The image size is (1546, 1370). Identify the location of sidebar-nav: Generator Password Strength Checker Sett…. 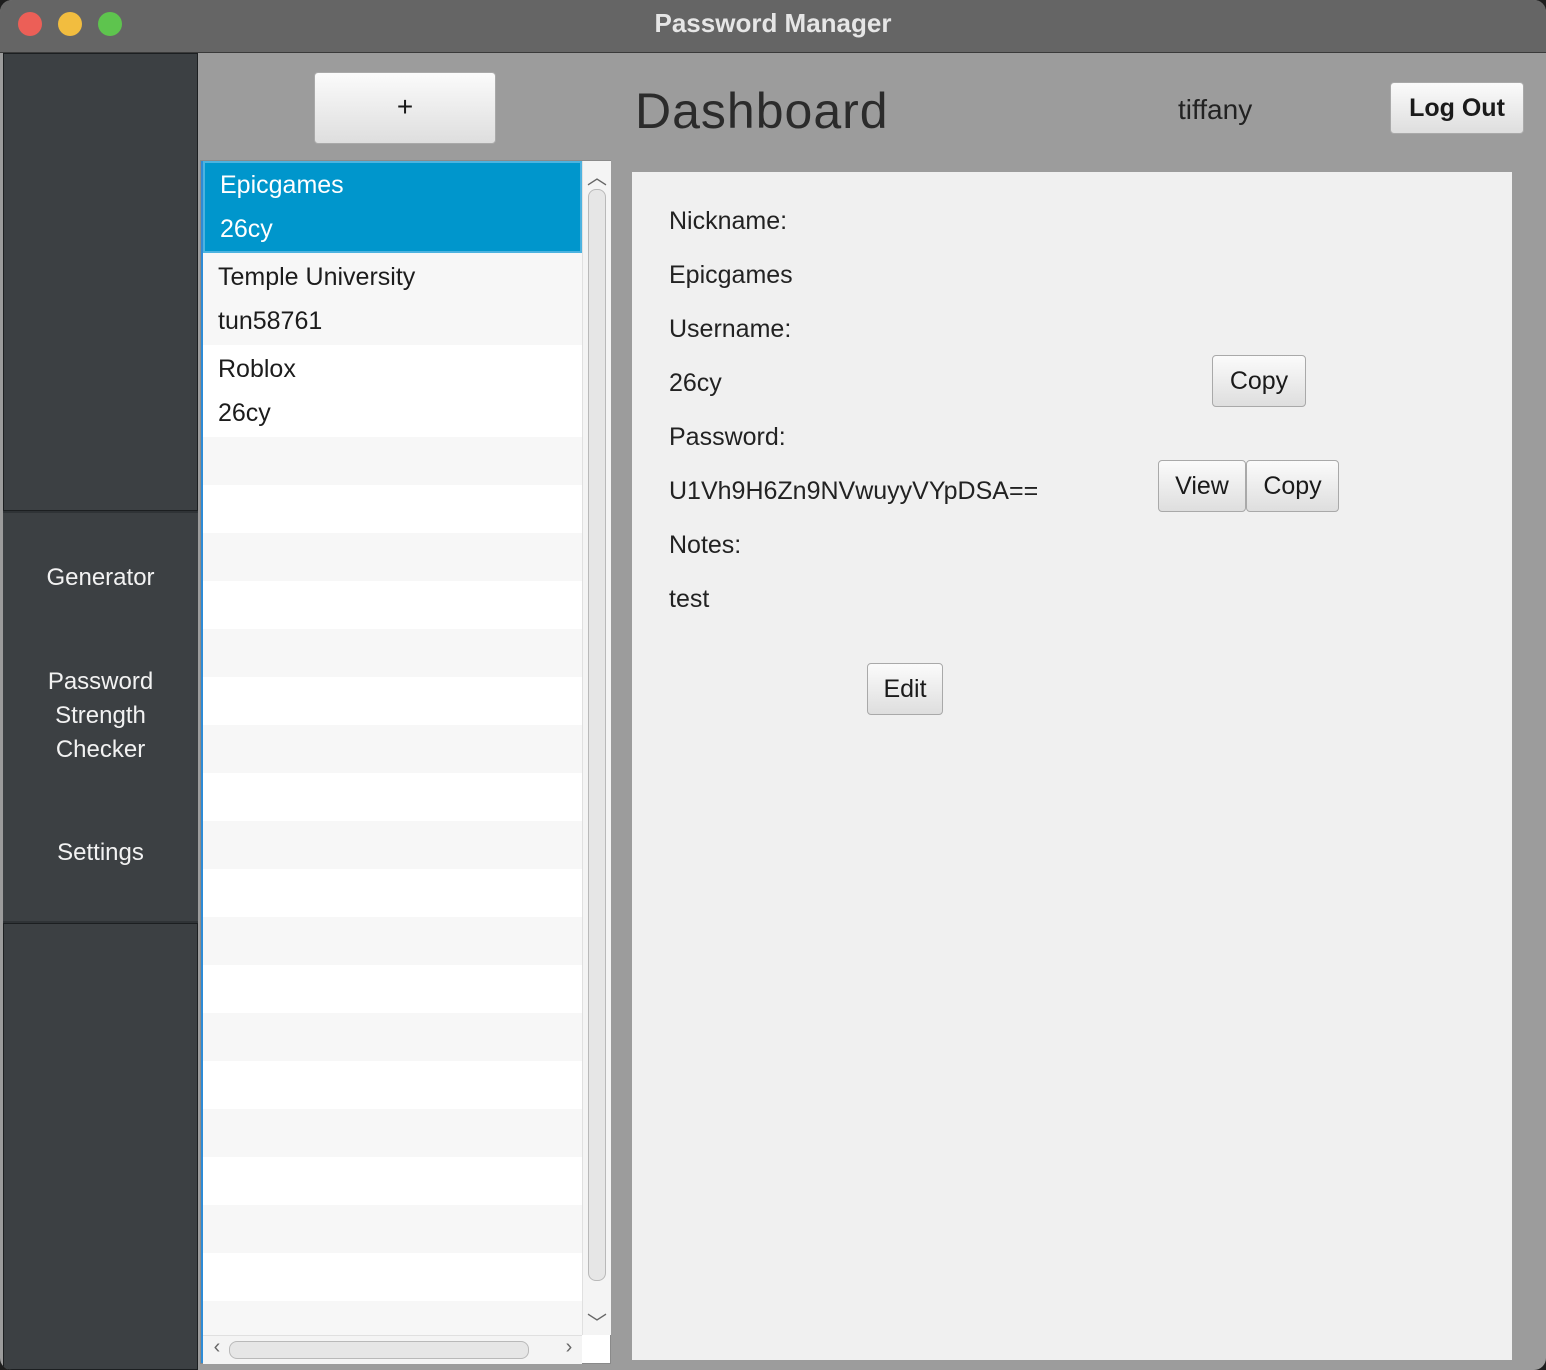
(100, 717).